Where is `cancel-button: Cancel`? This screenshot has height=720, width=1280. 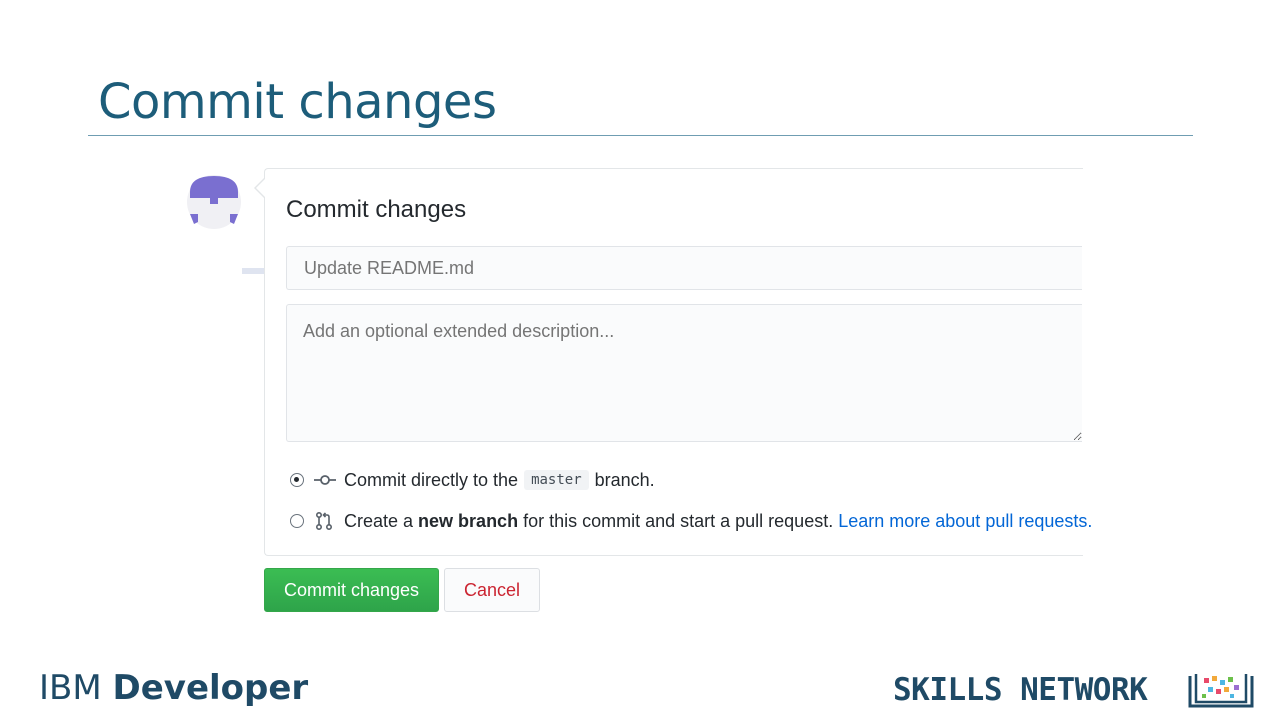
cancel-button: Cancel is located at coordinates (492, 590).